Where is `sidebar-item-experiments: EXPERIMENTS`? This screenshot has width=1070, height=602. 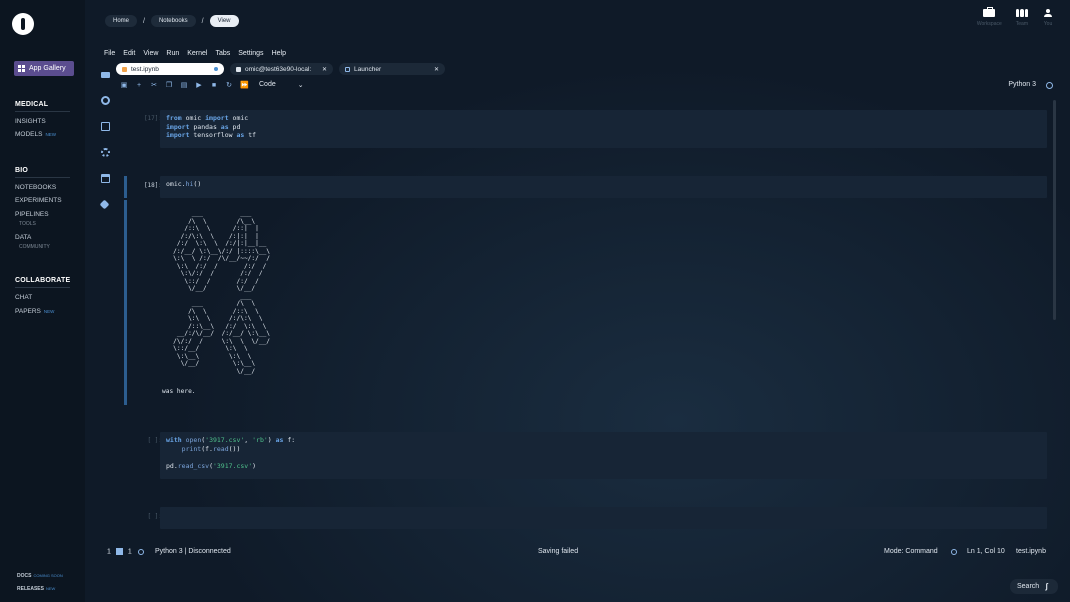
sidebar-item-experiments: EXPERIMENTS is located at coordinates (38, 200).